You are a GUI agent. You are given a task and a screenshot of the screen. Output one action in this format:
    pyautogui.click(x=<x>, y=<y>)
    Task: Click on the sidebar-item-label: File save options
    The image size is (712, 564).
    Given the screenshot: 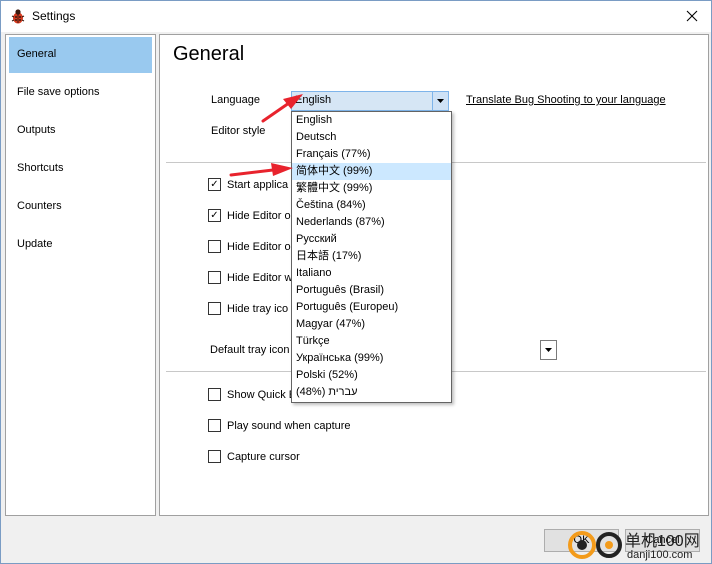 What is the action you would take?
    pyautogui.click(x=58, y=92)
    